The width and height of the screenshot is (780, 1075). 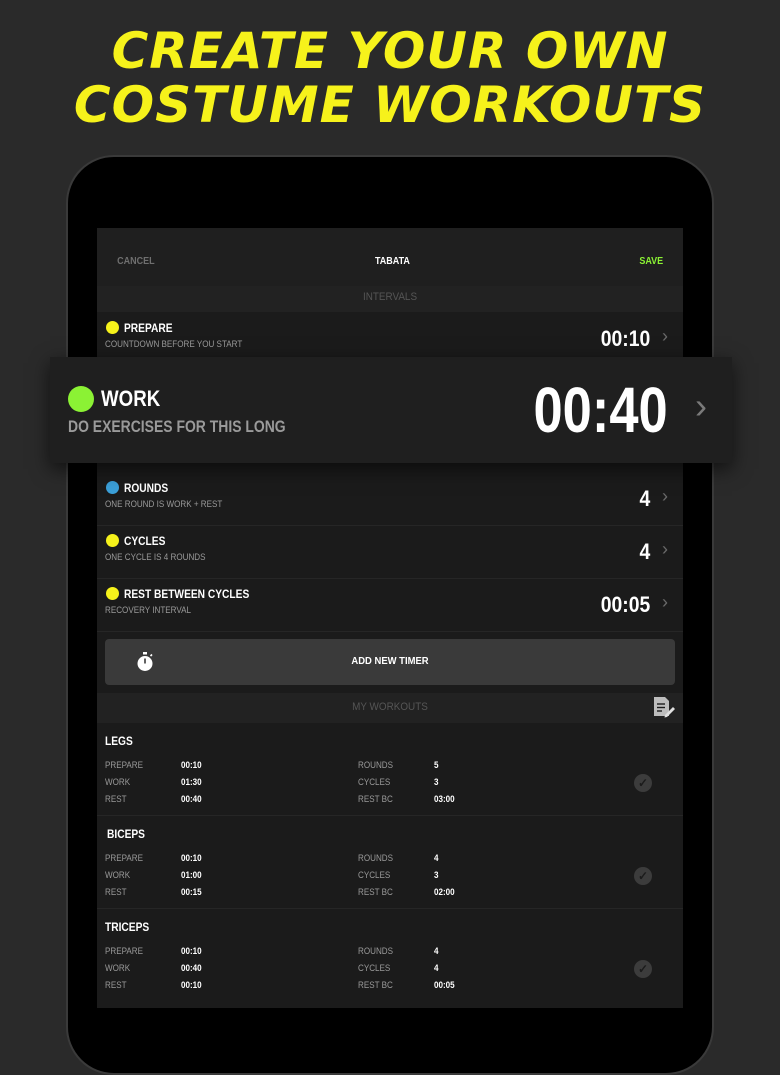 What do you see at coordinates (126, 834) in the screenshot?
I see `workout-name: BICEPS` at bounding box center [126, 834].